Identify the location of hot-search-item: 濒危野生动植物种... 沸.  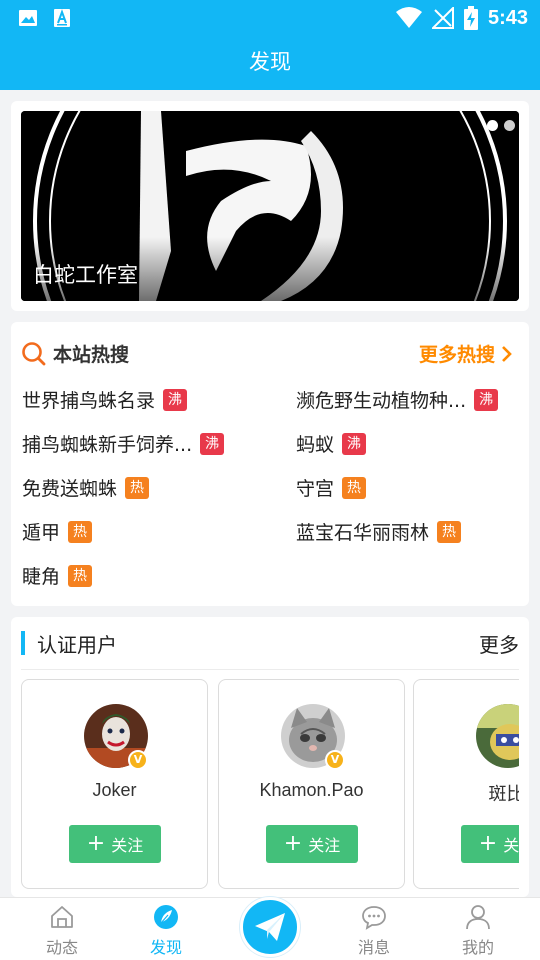
(397, 399).